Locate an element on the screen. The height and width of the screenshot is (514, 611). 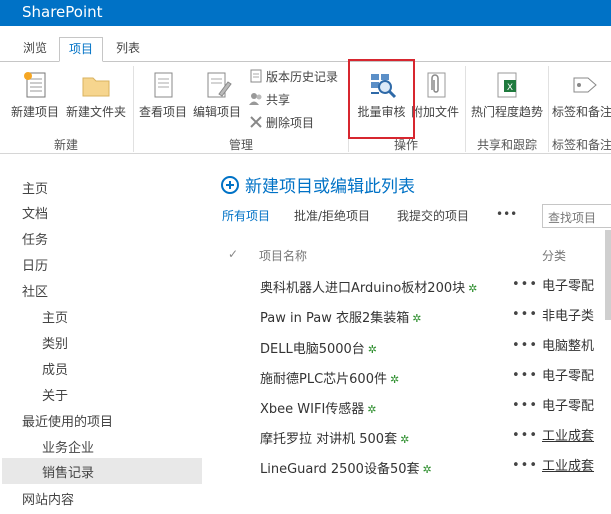
delete-x-icon is located at coordinates (256, 122).